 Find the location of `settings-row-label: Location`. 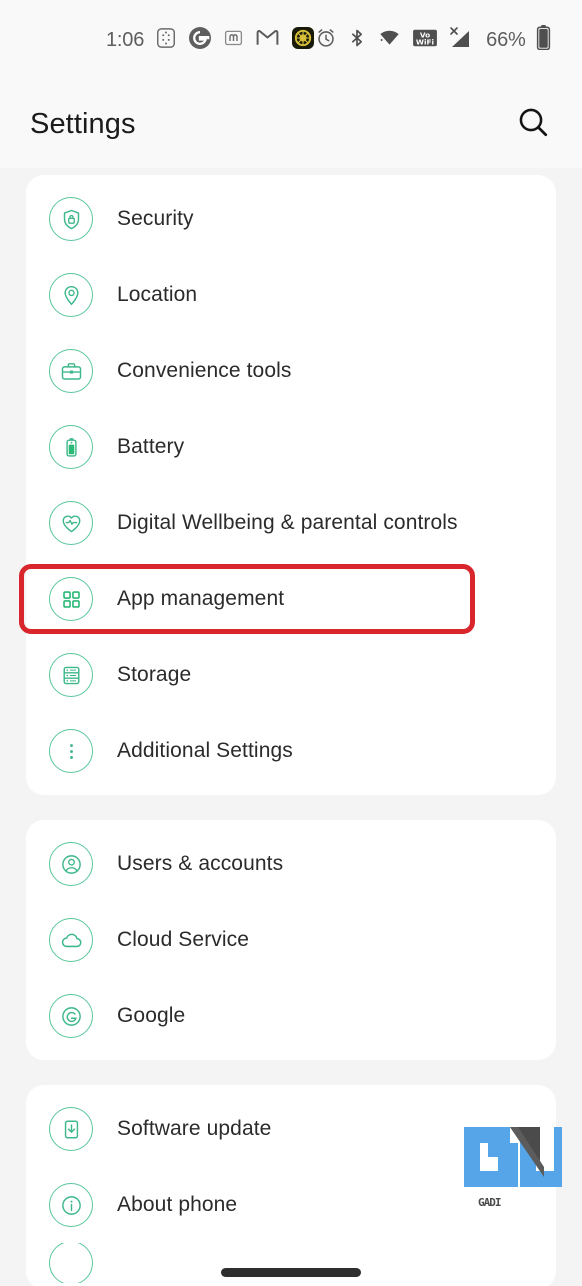

settings-row-label: Location is located at coordinates (157, 294).